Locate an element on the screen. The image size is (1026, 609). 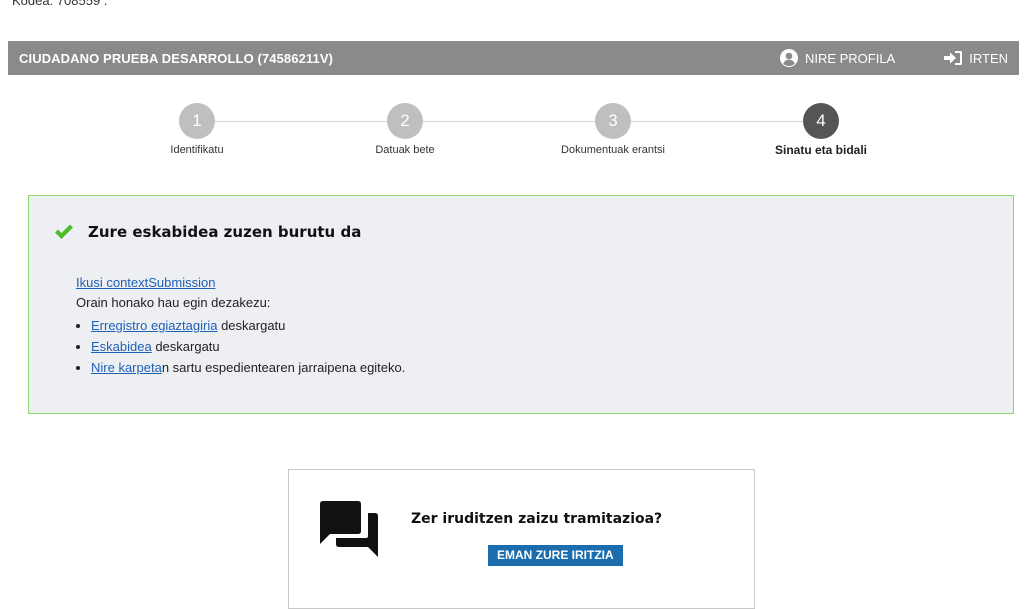
step-label: Dokumentuak erantsi is located at coordinates (613, 150).